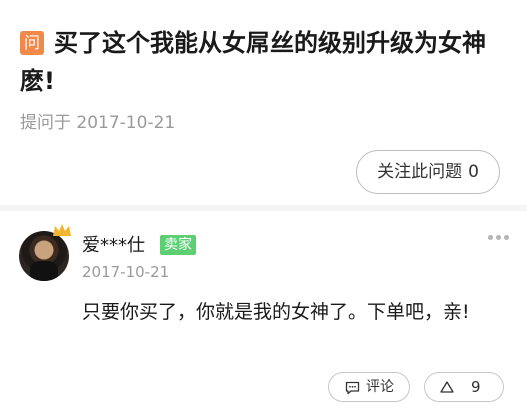 This screenshot has height=415, width=527. What do you see at coordinates (380, 387) in the screenshot?
I see `comment-button-label: 评论` at bounding box center [380, 387].